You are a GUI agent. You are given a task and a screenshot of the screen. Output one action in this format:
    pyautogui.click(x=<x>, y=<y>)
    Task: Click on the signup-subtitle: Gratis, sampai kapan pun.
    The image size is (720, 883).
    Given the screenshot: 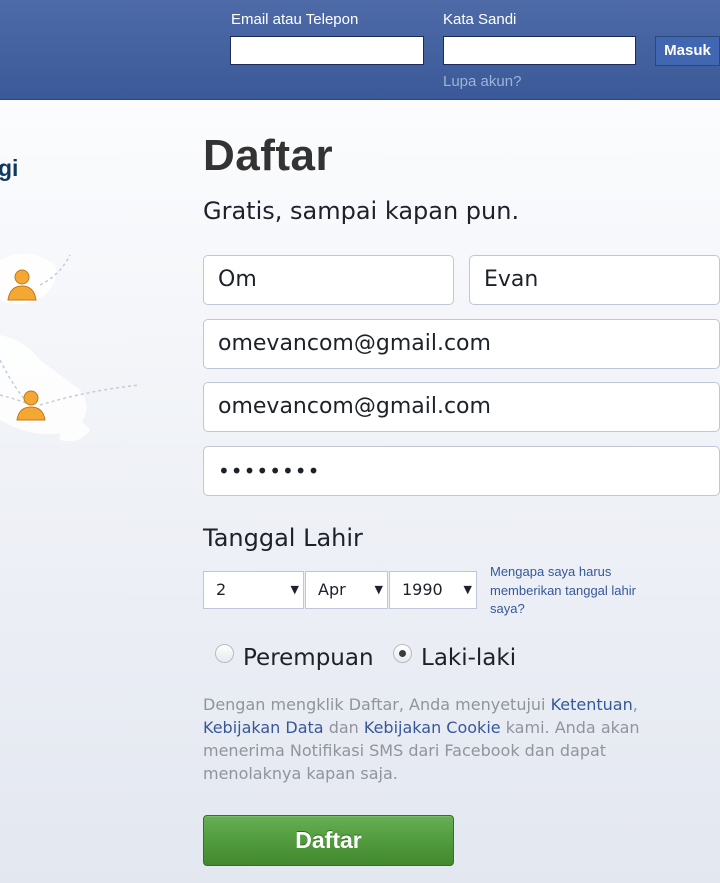 What is the action you would take?
    pyautogui.click(x=361, y=211)
    